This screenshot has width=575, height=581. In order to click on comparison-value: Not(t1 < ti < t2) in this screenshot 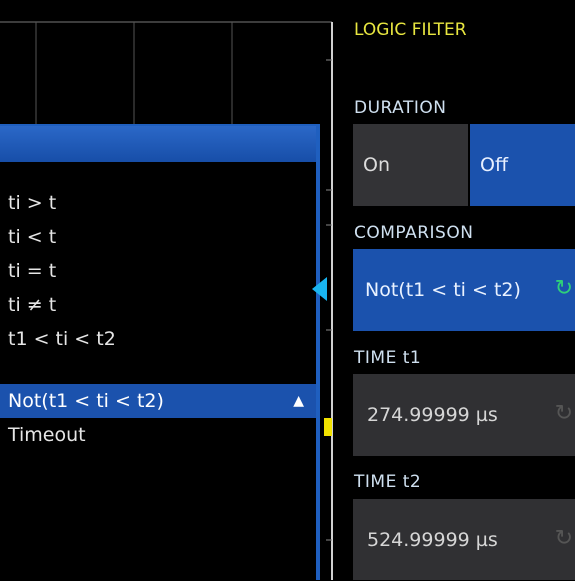, I will do `click(443, 290)`.